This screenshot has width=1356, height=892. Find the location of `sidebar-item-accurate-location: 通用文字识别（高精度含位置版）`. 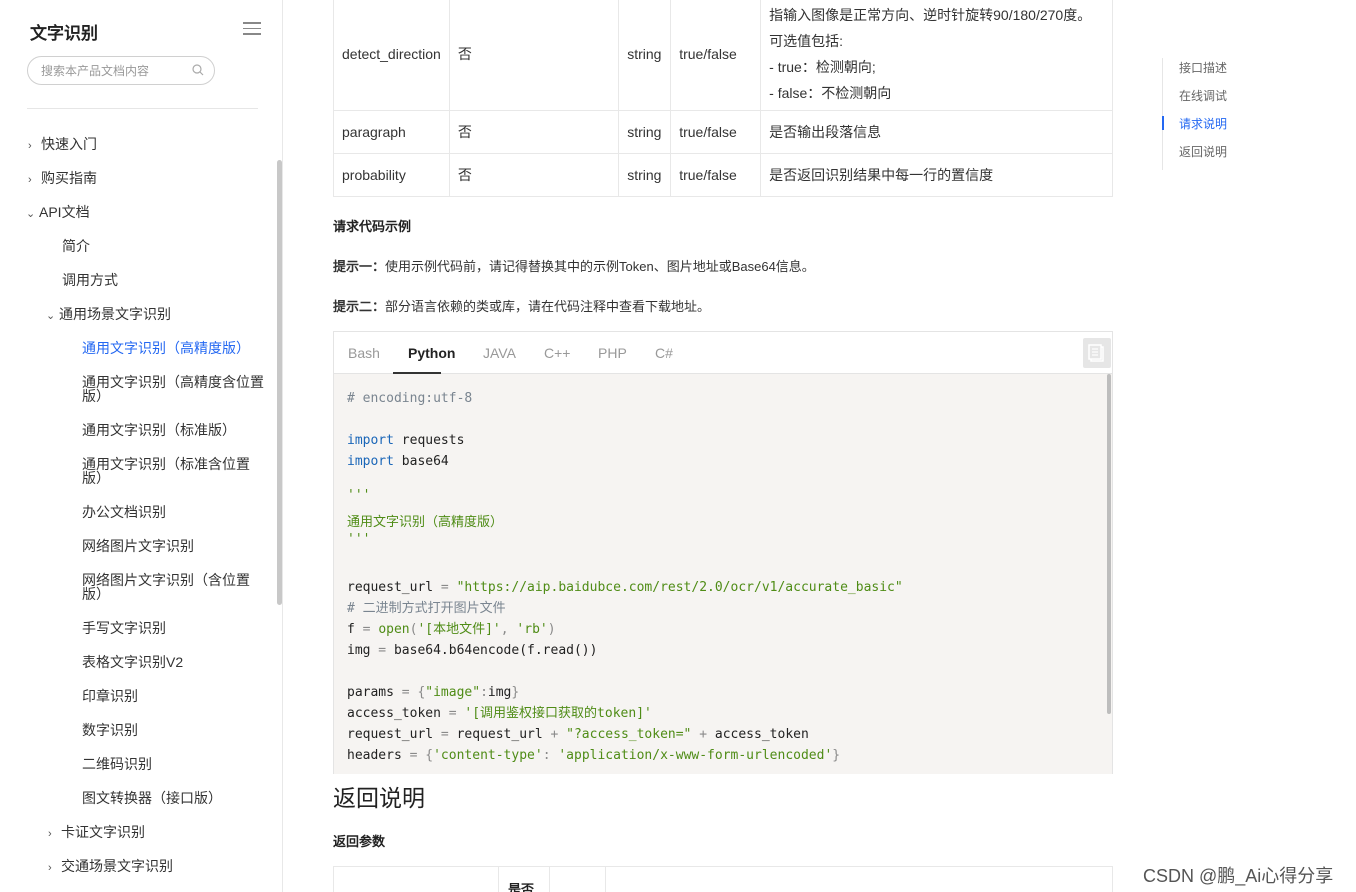

sidebar-item-accurate-location: 通用文字识别（高精度含位置版） is located at coordinates (177, 389).